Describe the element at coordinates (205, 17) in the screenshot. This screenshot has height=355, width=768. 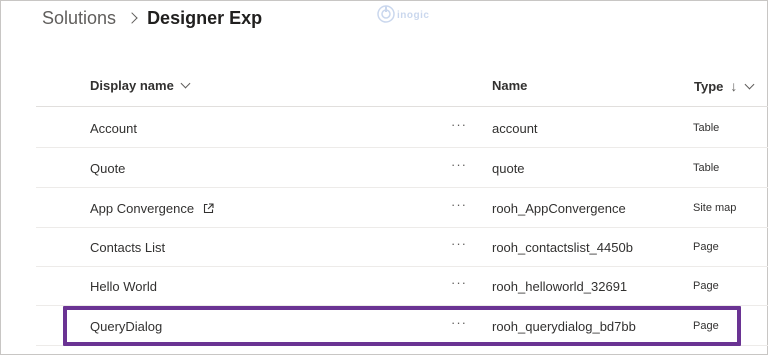
I see `page-title: Designer Exp` at that location.